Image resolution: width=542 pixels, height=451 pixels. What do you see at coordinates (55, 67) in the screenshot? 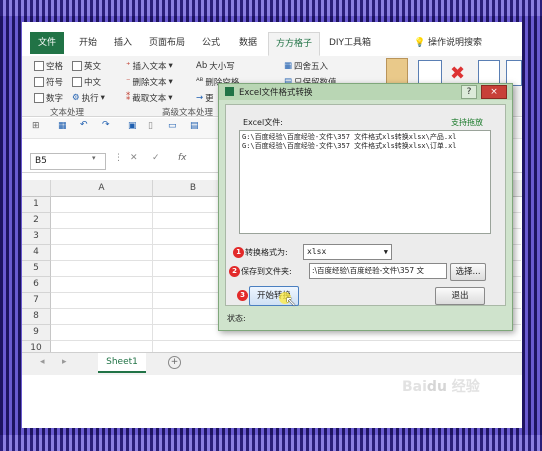
I see `check-label: 空格` at bounding box center [55, 67].